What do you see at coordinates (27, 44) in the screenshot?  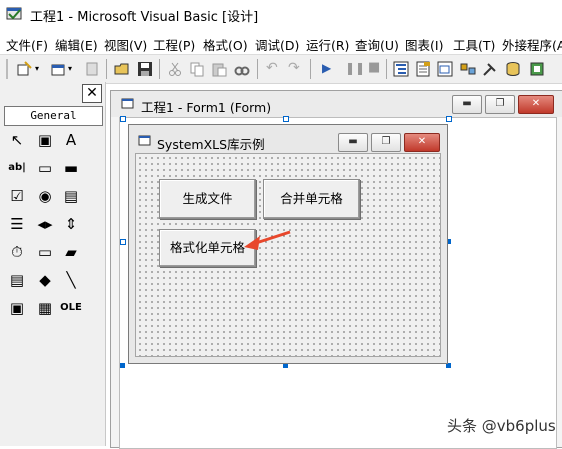 I see `menu-file: 文件(F)` at bounding box center [27, 44].